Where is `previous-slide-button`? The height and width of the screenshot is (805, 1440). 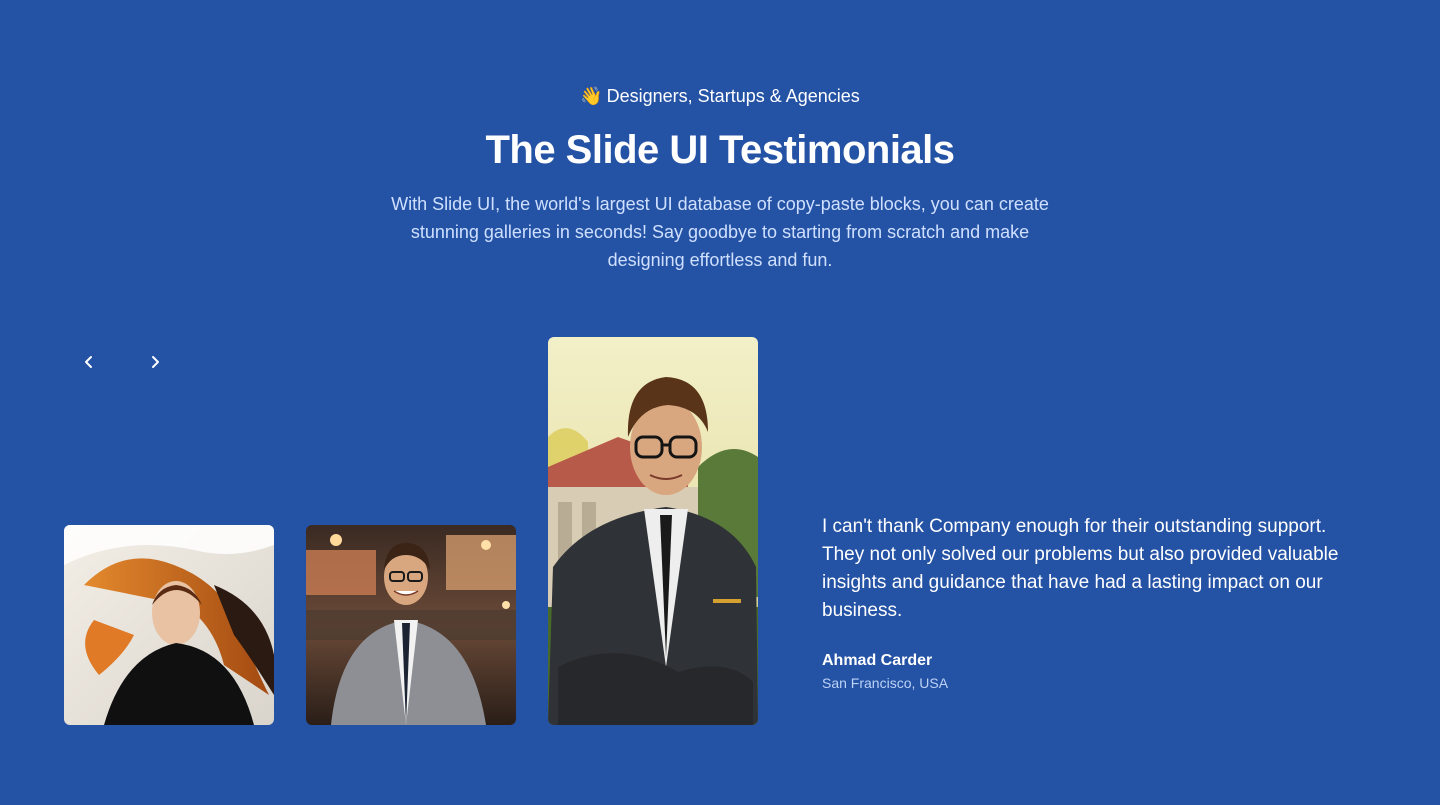
previous-slide-button is located at coordinates (89, 362).